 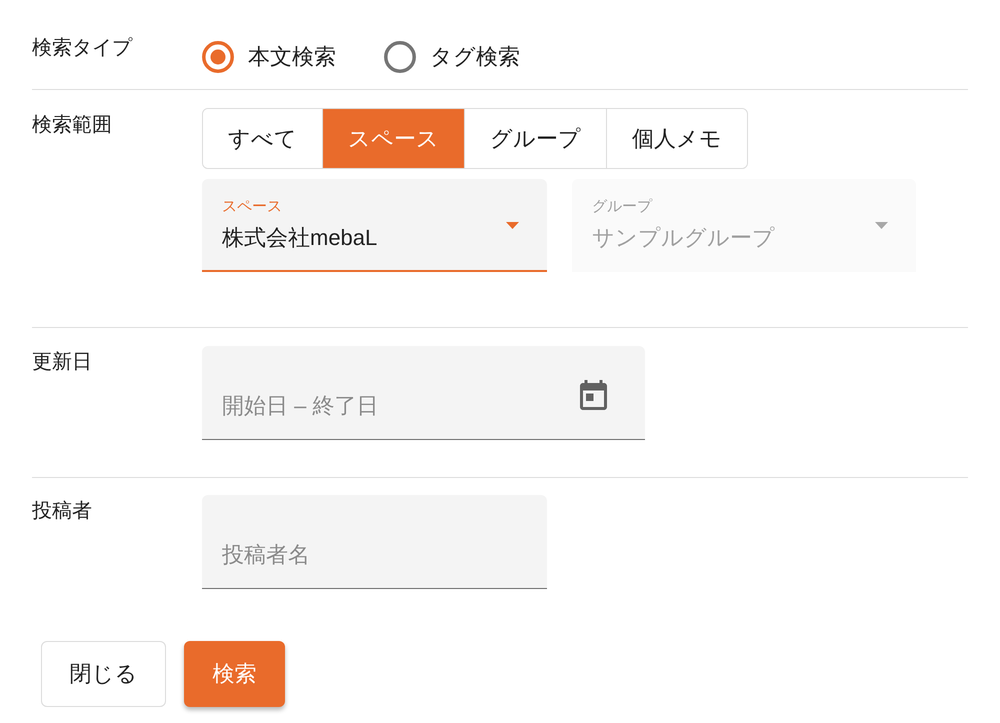 What do you see at coordinates (82, 48) in the screenshot?
I see `row-label: 検索タイプ` at bounding box center [82, 48].